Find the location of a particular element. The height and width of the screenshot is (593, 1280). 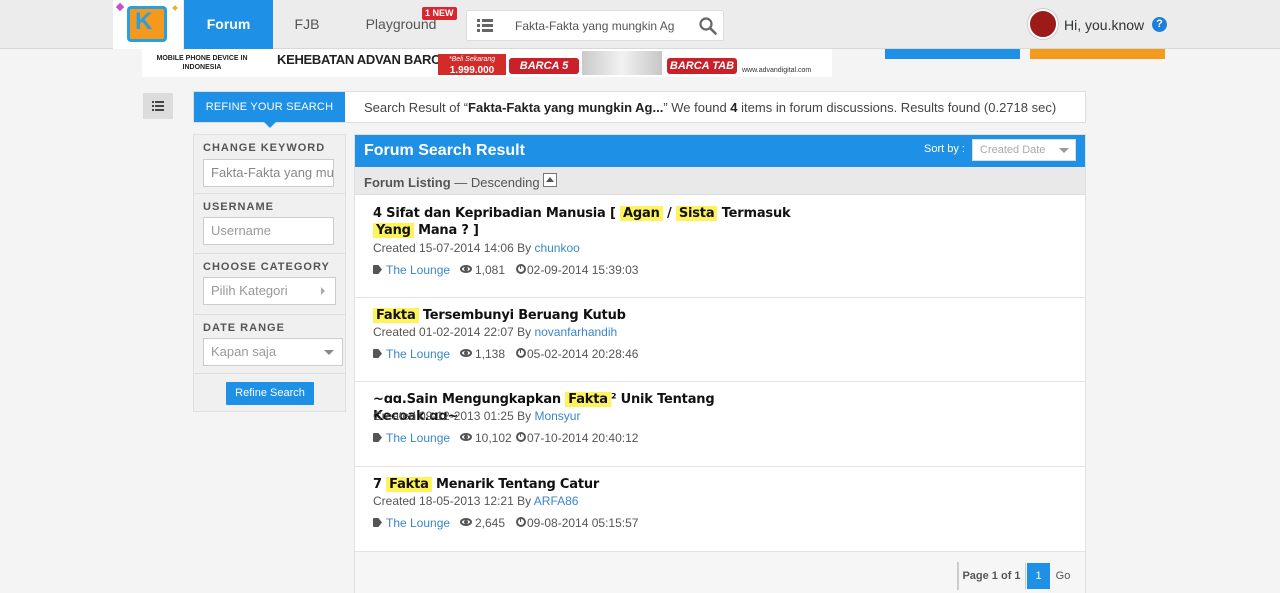

category-placeholder: Pilih Kategori is located at coordinates (249, 290).